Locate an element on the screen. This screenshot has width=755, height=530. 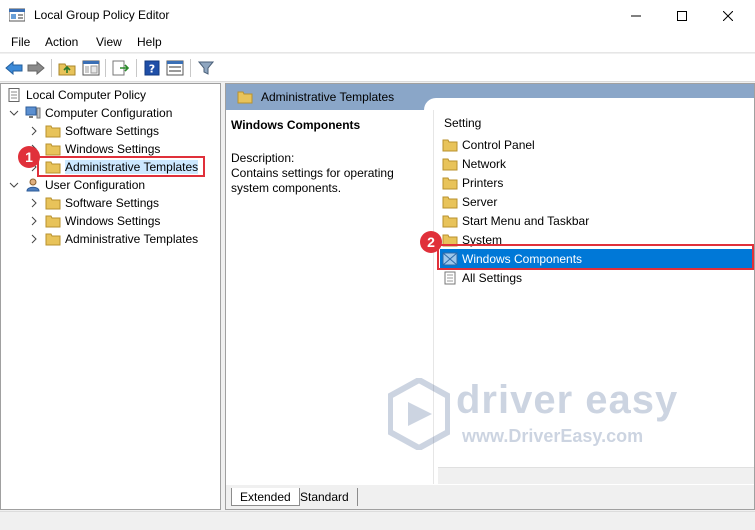
close-icon is located at coordinates (728, 15).